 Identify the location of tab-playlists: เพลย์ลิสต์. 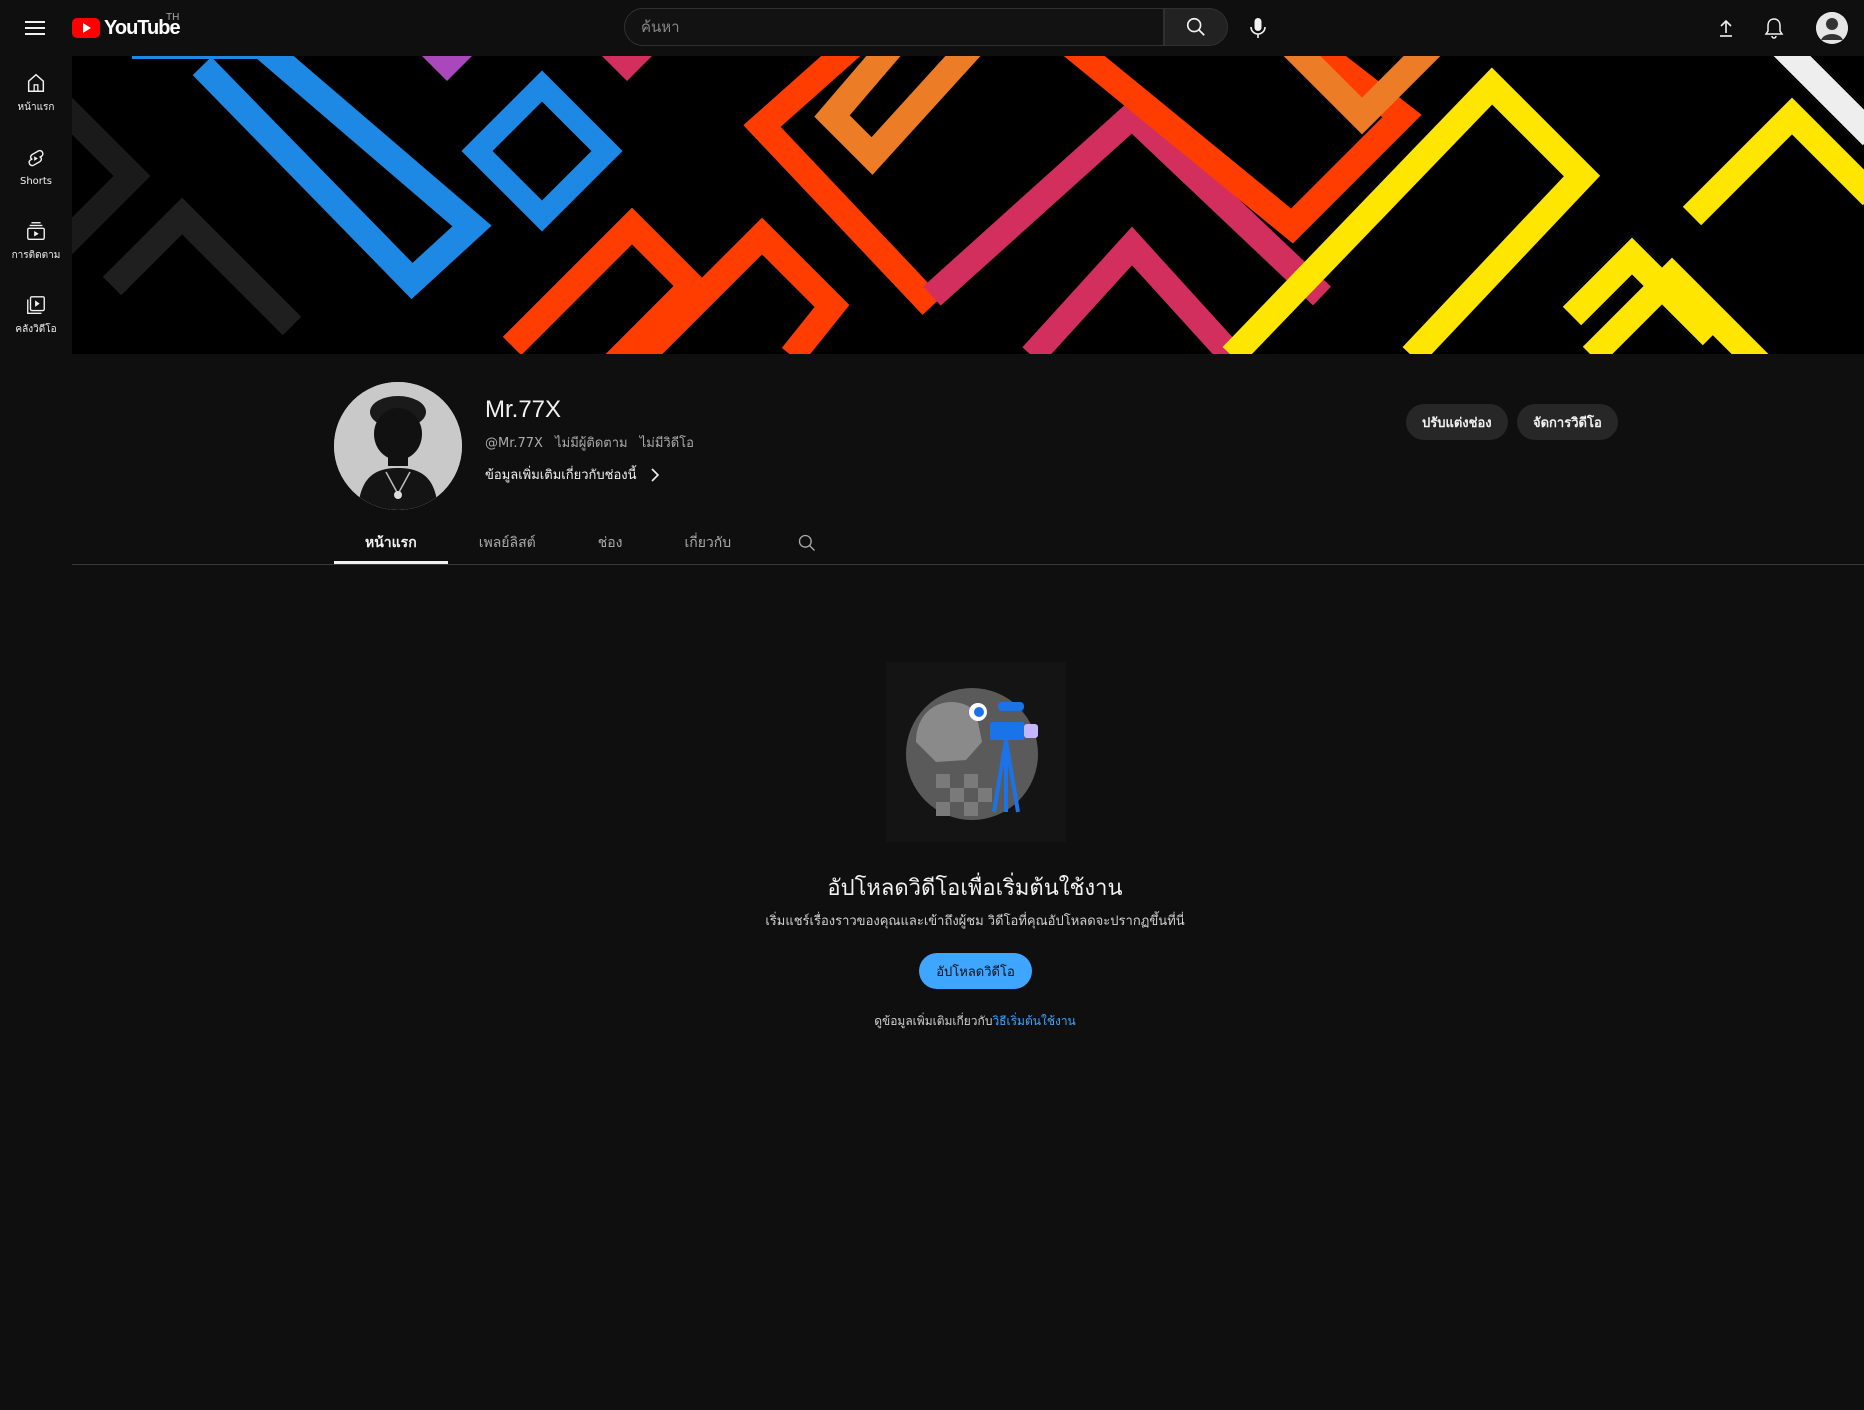
(507, 543).